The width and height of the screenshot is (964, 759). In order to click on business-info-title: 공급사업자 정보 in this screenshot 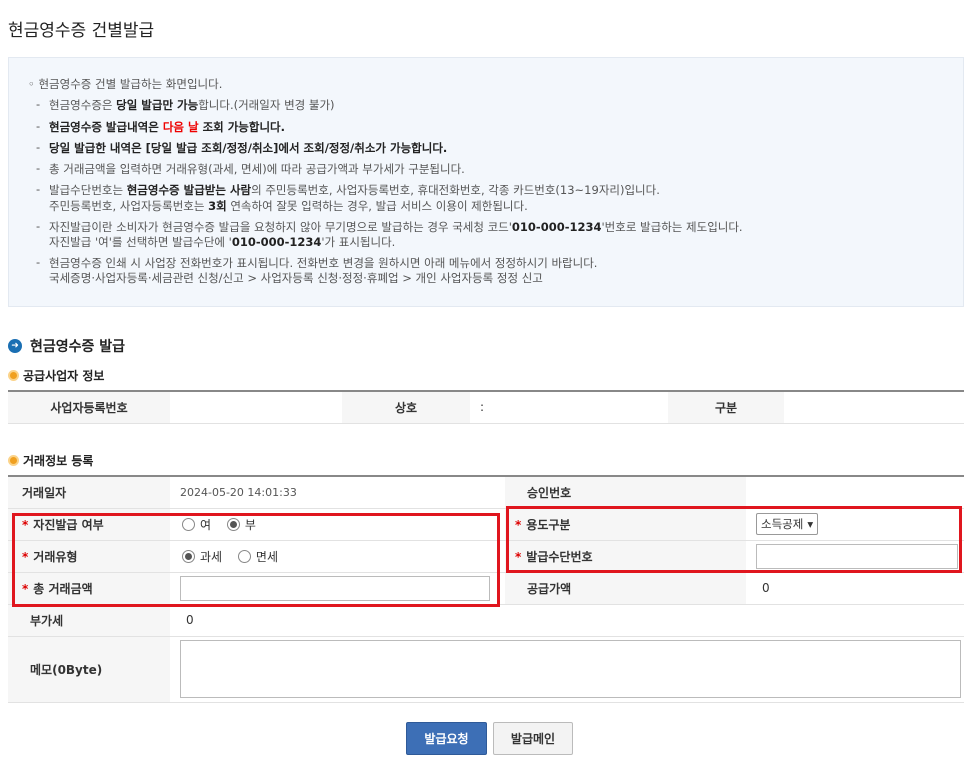, I will do `click(56, 375)`.